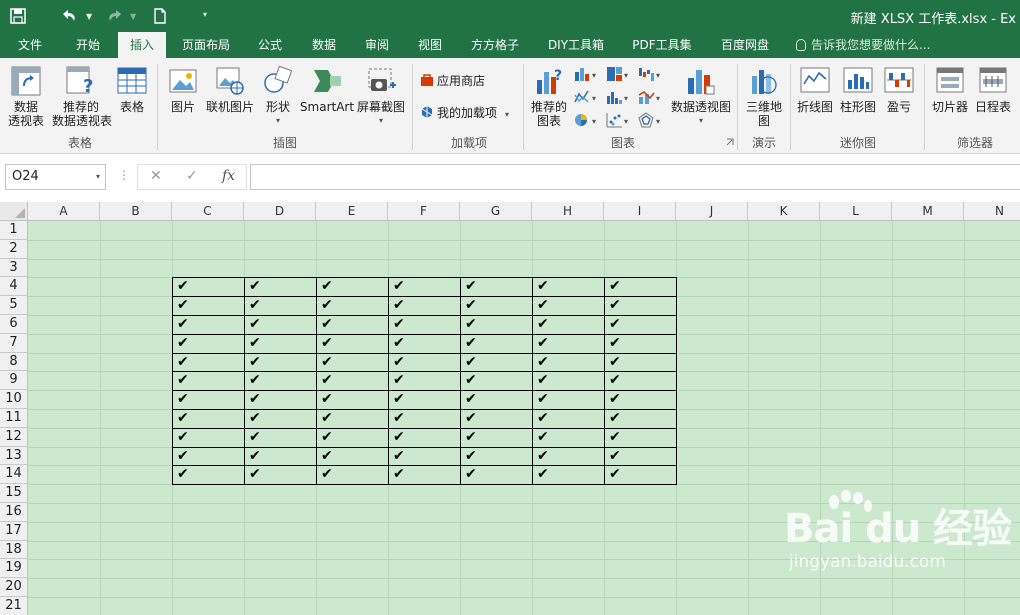  I want to click on cell-h12: ✔, so click(568, 437).